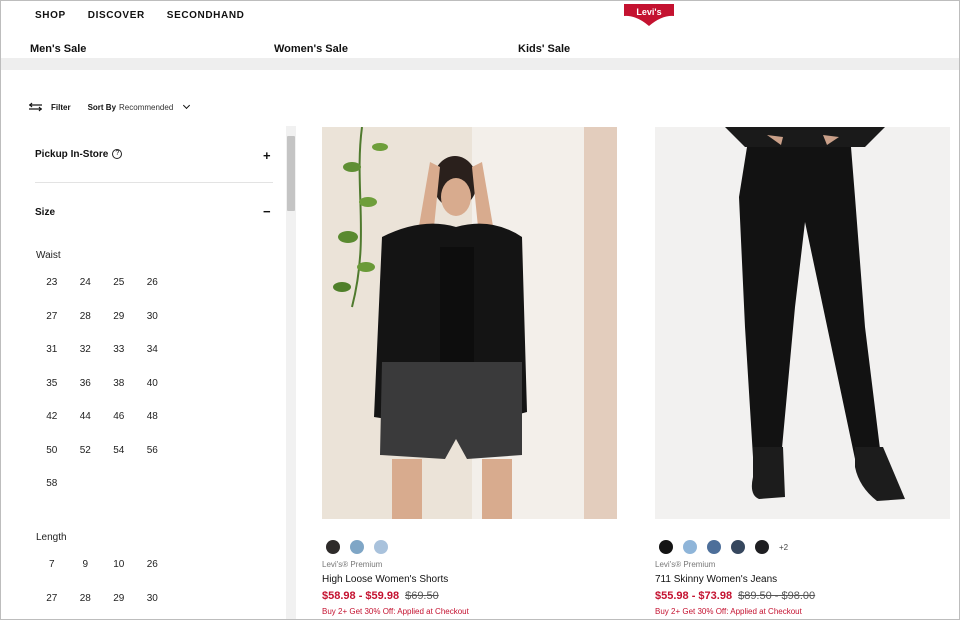  I want to click on size-option: 25, so click(119, 282).